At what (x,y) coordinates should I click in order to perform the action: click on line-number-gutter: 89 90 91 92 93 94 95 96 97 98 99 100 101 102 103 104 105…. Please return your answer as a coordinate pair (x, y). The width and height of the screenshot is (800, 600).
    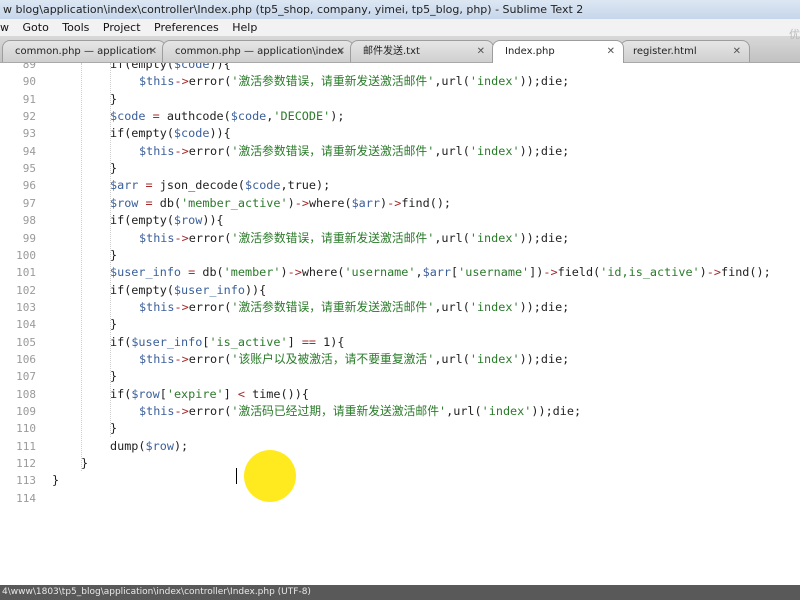
    Looking at the image, I should click on (20, 324).